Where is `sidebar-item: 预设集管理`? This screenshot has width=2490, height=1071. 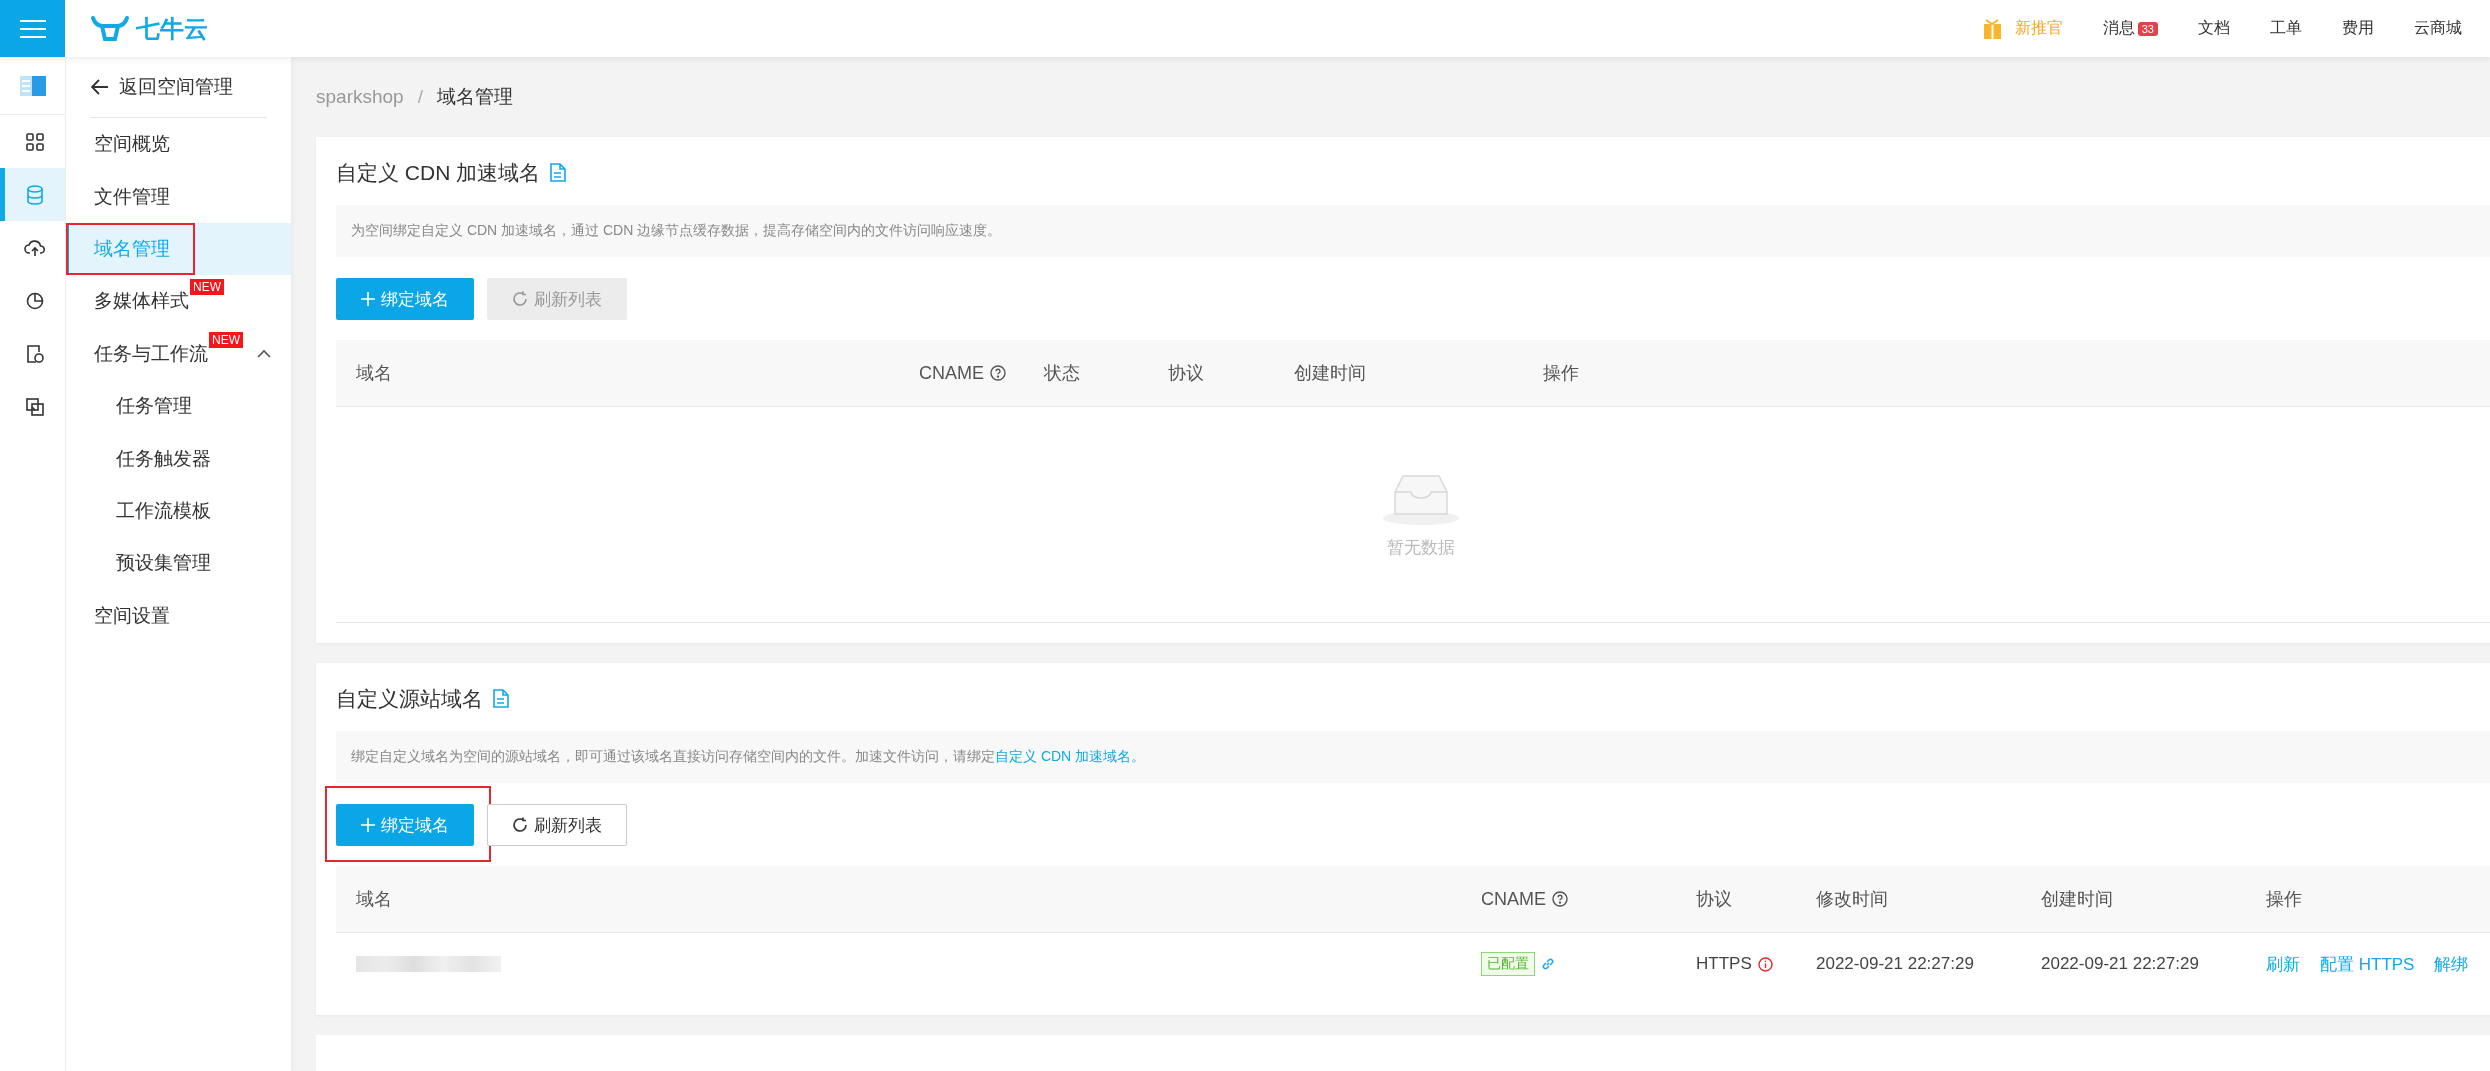 sidebar-item: 预设集管理 is located at coordinates (178, 563).